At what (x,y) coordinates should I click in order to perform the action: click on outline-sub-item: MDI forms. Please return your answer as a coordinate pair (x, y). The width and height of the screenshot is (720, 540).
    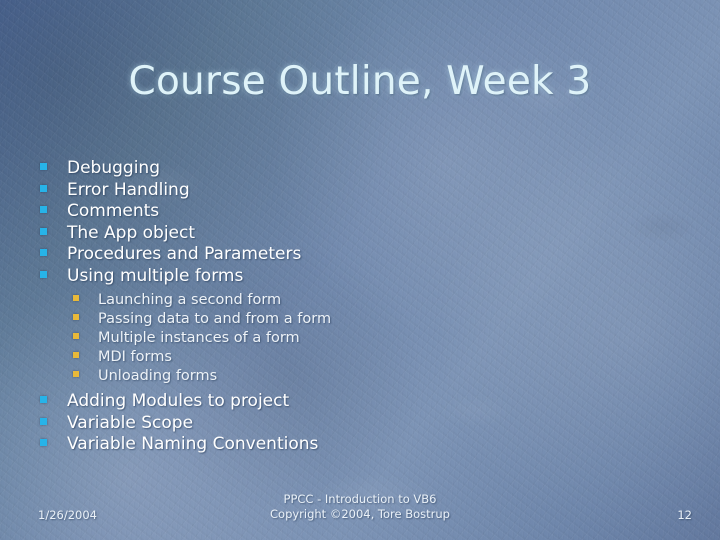
    Looking at the image, I should click on (365, 357).